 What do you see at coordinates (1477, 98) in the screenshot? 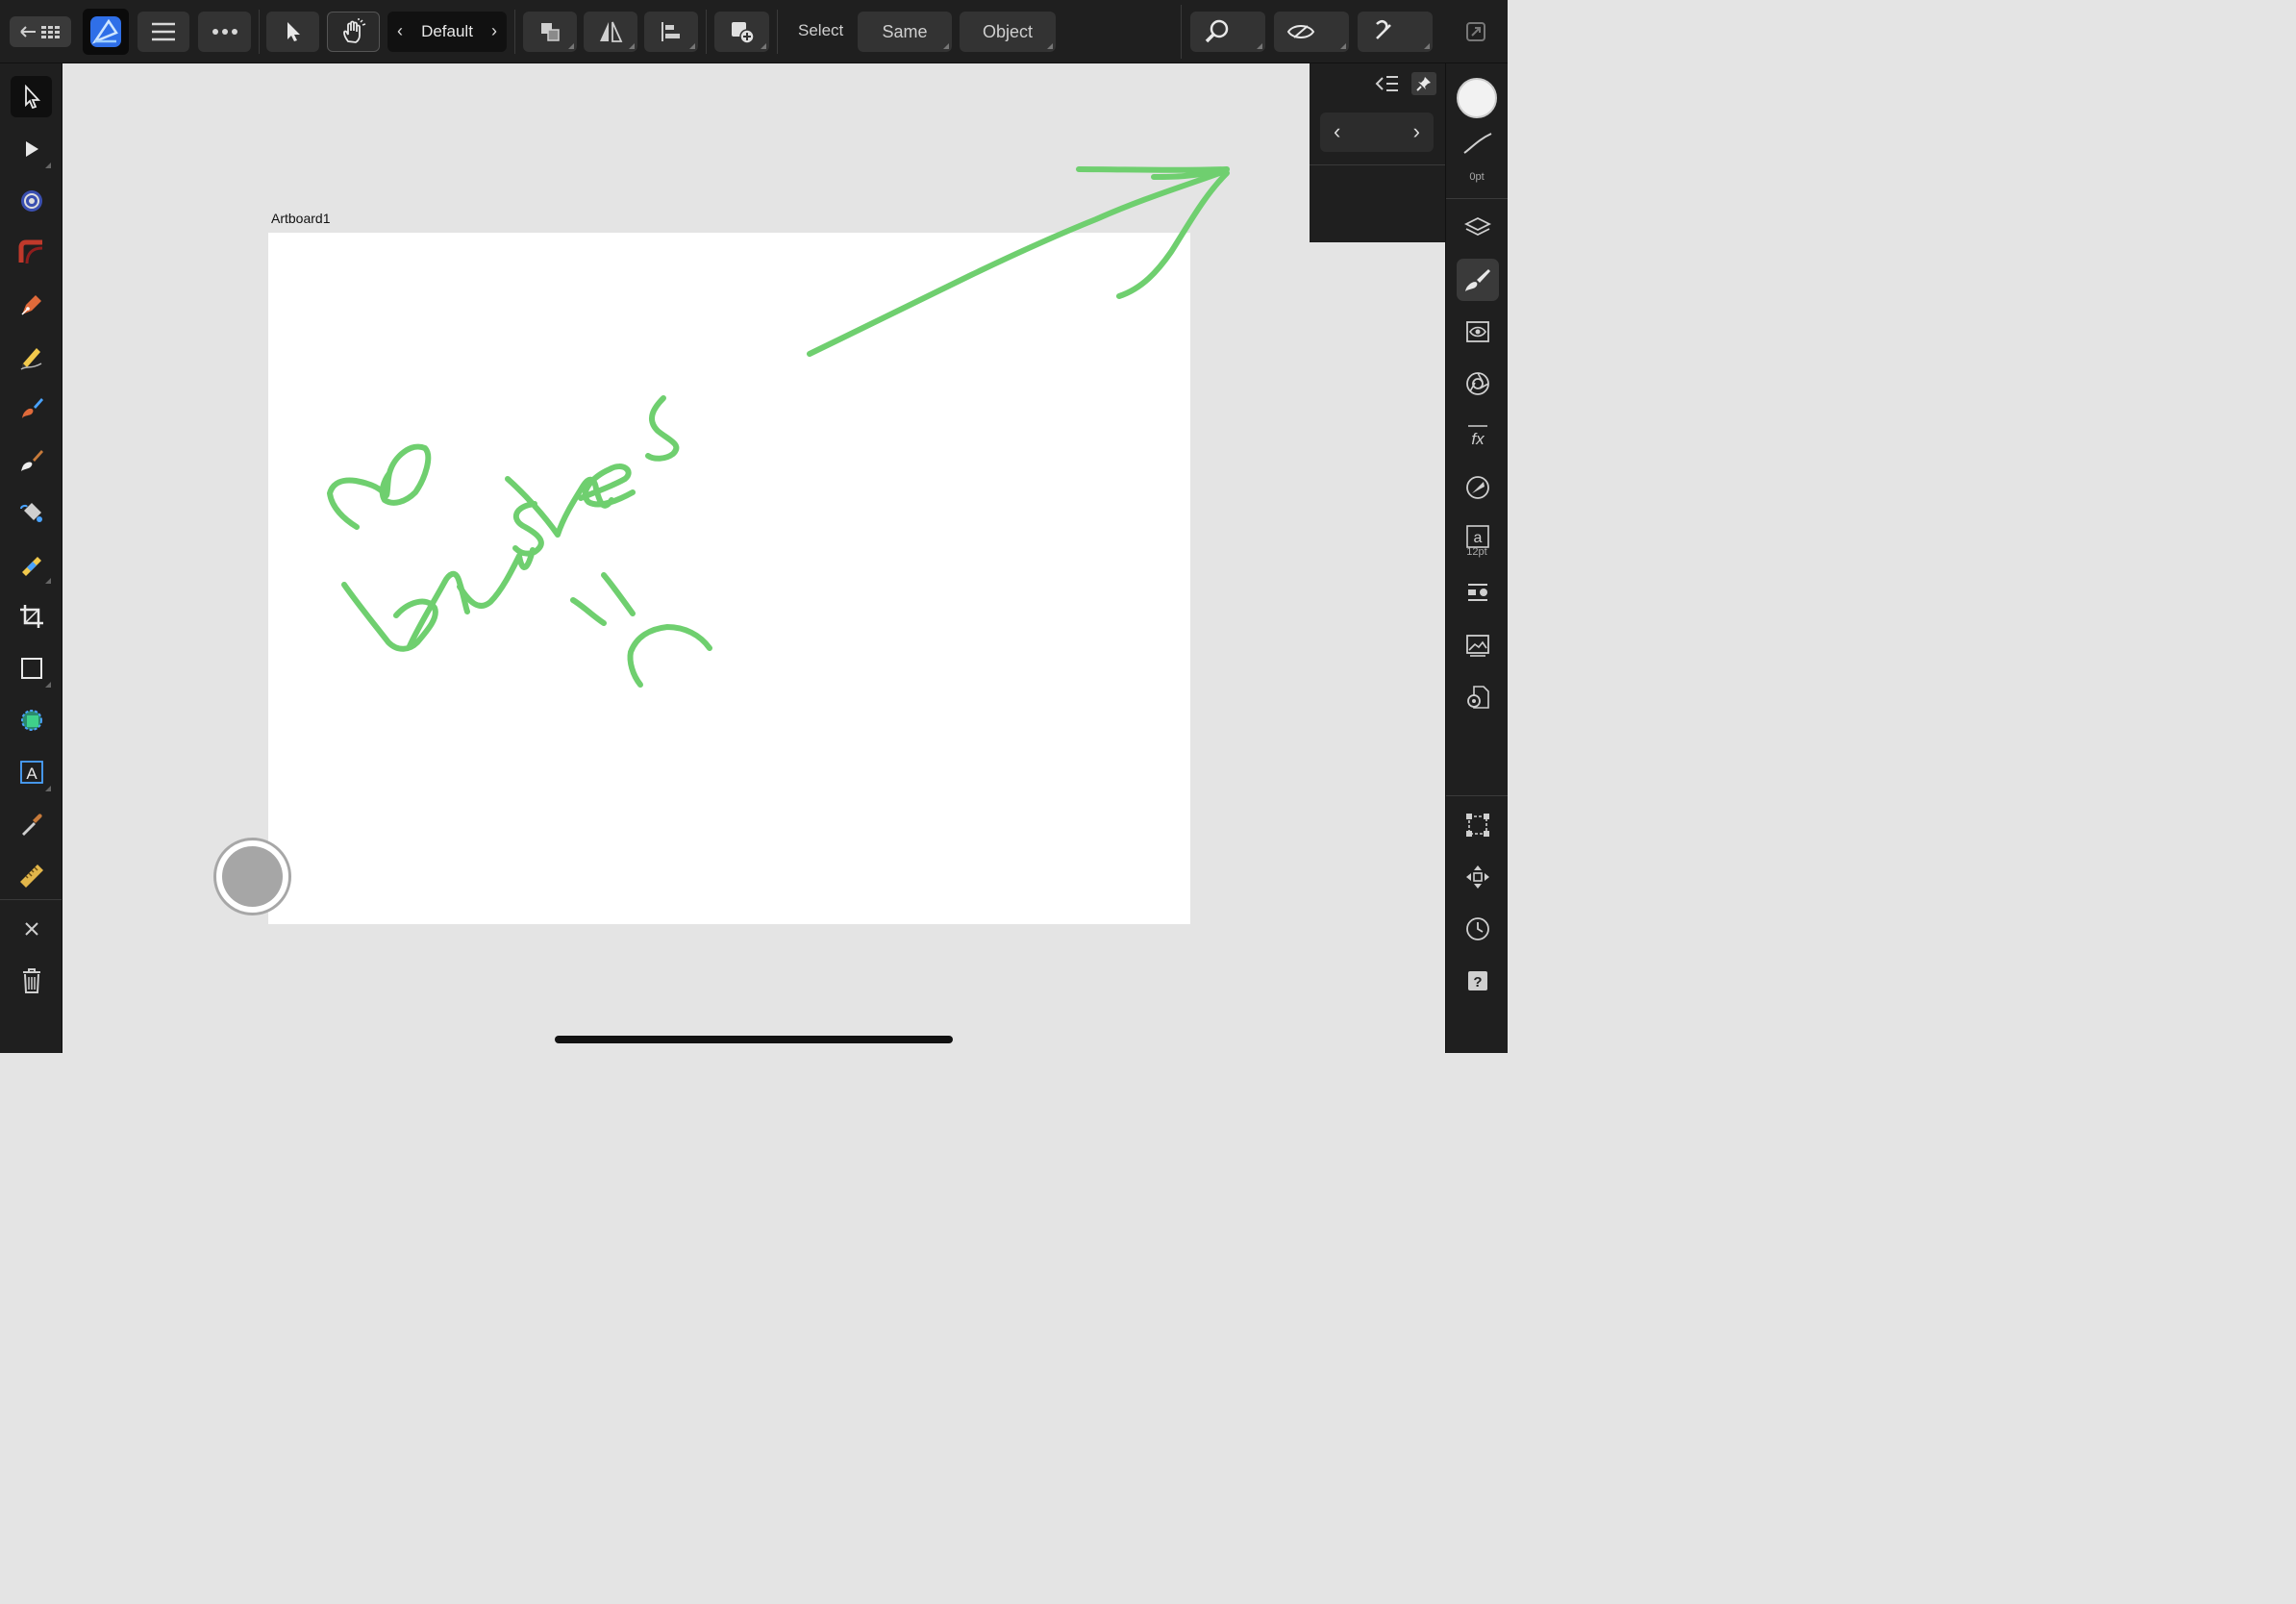
I see `fill-color-swatch` at bounding box center [1477, 98].